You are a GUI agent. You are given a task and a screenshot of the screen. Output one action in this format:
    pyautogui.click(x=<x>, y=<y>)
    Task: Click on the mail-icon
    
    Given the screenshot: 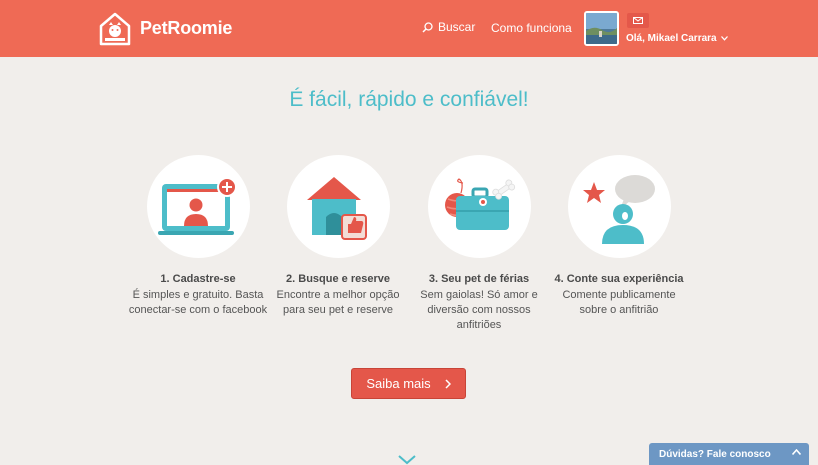 What is the action you would take?
    pyautogui.click(x=638, y=20)
    